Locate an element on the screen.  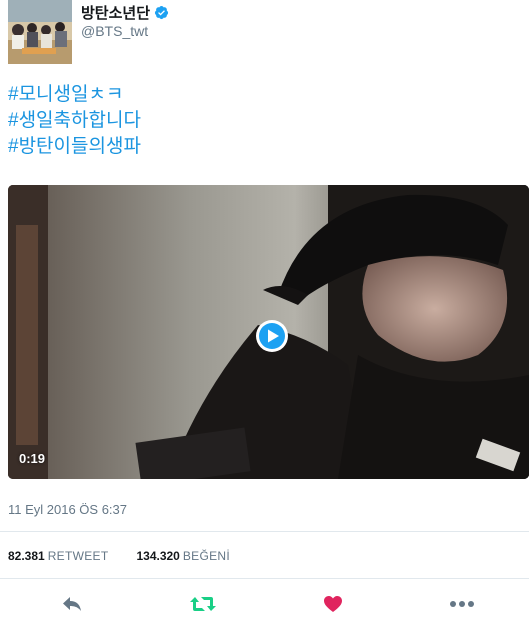
hashtag-link: #모니생일ㅊㅋ is located at coordinates (74, 95).